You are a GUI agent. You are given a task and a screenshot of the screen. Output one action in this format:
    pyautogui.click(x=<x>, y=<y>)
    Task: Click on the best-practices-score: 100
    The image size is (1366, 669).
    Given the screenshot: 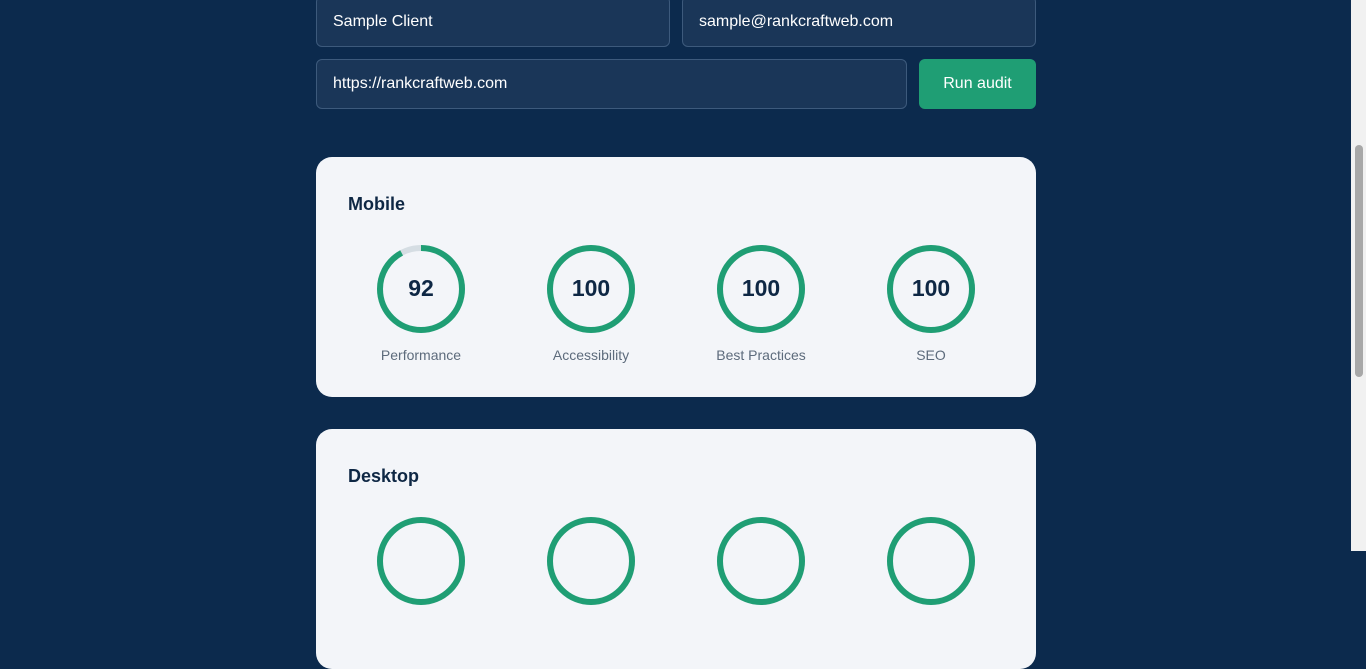 What is the action you would take?
    pyautogui.click(x=761, y=288)
    